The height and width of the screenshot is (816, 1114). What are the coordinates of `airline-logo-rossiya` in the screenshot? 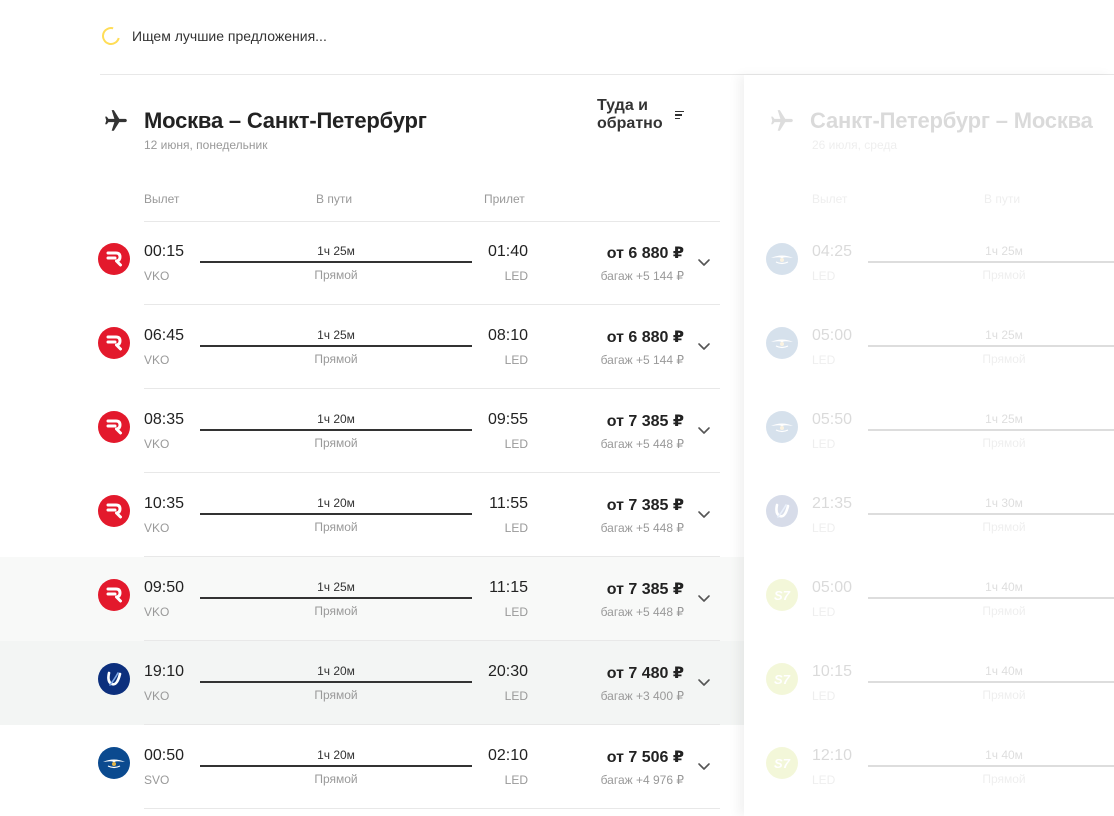 It's located at (114, 427).